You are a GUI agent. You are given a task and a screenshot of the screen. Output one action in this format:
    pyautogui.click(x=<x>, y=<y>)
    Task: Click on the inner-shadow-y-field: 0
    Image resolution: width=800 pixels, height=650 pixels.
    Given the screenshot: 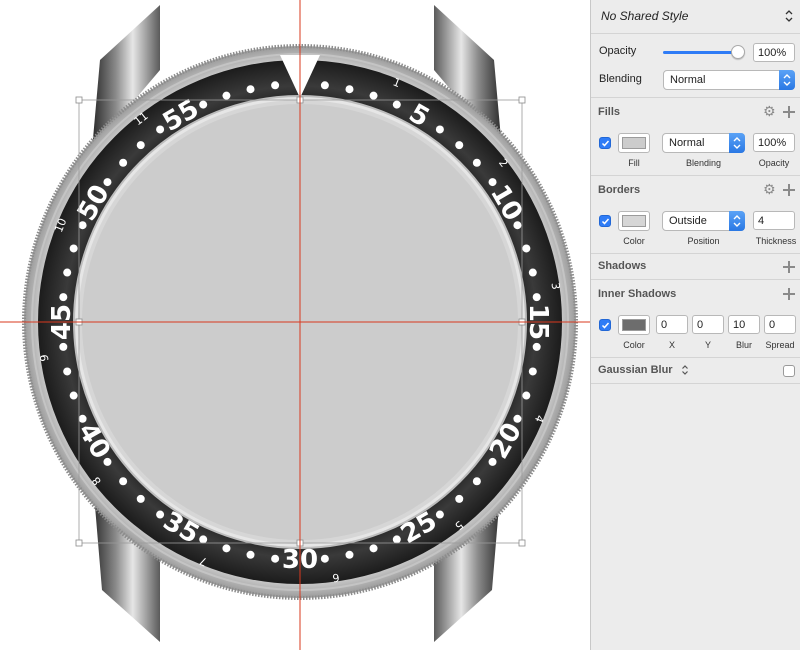 What is the action you would take?
    pyautogui.click(x=708, y=324)
    